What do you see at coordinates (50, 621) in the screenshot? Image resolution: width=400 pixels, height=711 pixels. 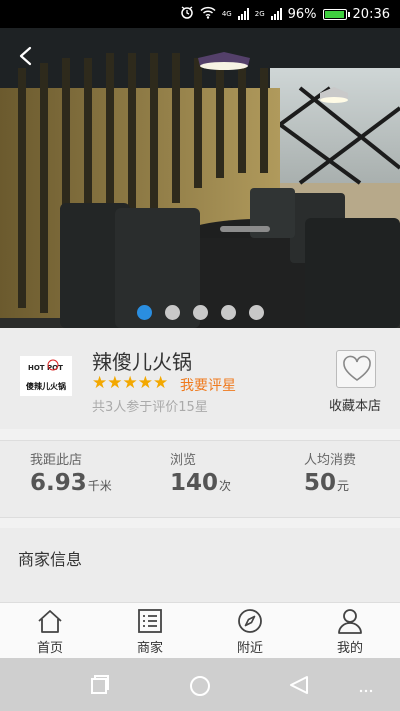 I see `home-icon` at bounding box center [50, 621].